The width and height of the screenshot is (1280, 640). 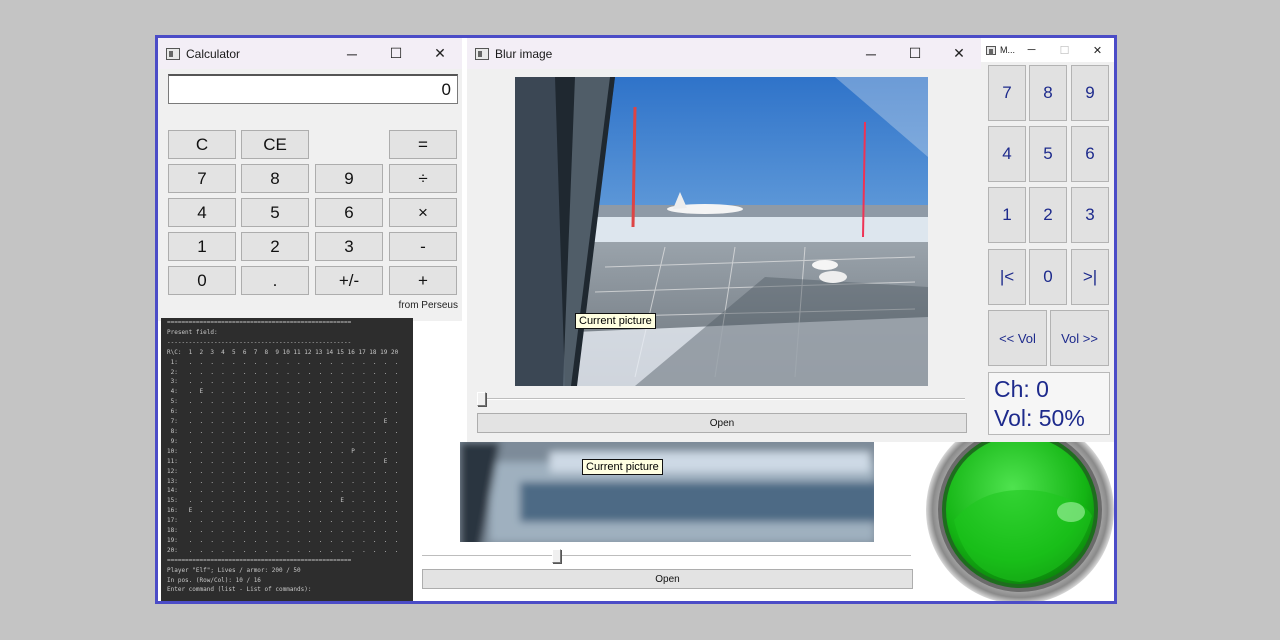 What do you see at coordinates (192, 332) in the screenshot?
I see `console-line: Present field:` at bounding box center [192, 332].